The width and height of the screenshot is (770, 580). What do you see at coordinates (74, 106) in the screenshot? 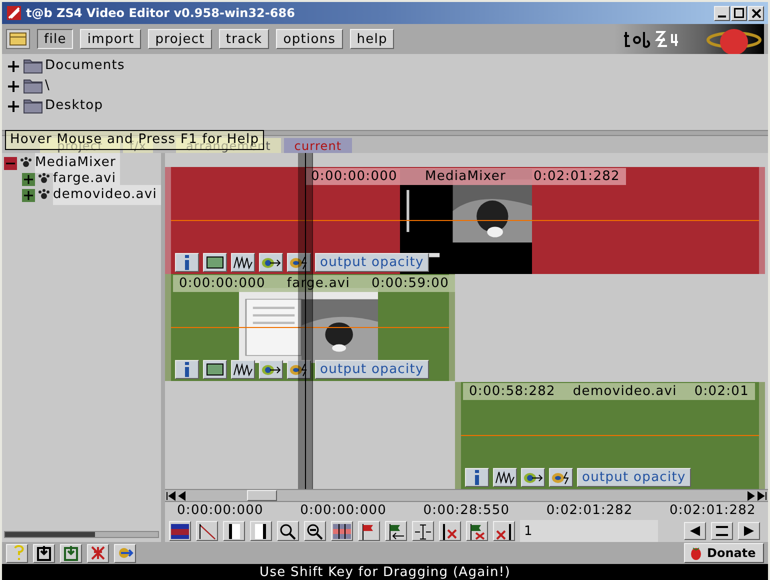
I see `folder-label: Desktop` at bounding box center [74, 106].